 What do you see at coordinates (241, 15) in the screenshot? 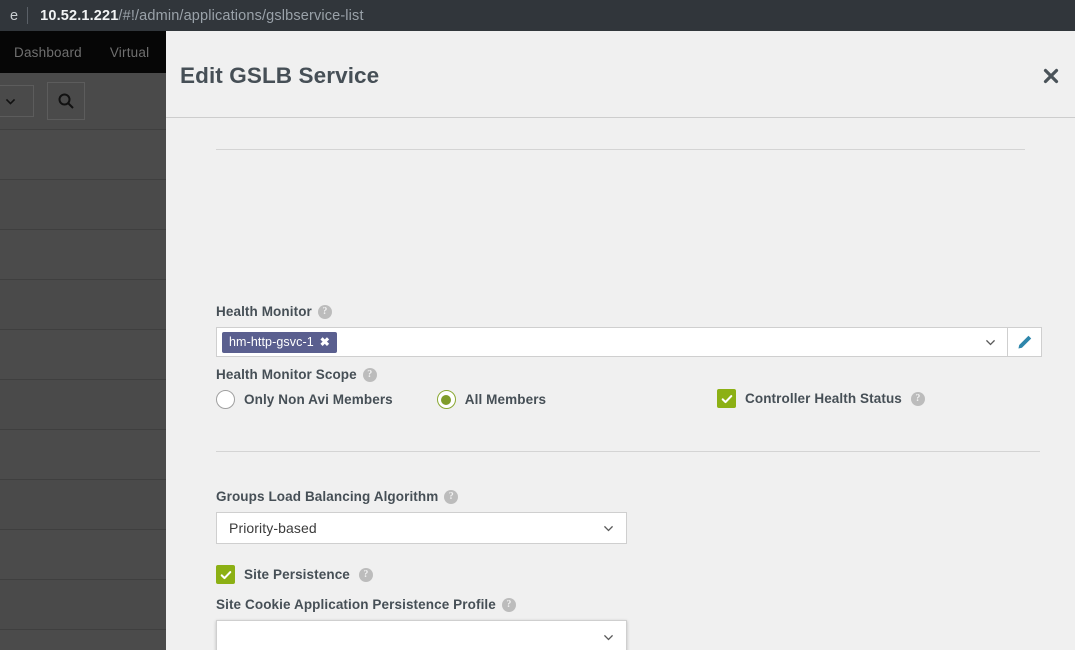
I see `url-path: /#!/admin/applications/gslbservice-list` at bounding box center [241, 15].